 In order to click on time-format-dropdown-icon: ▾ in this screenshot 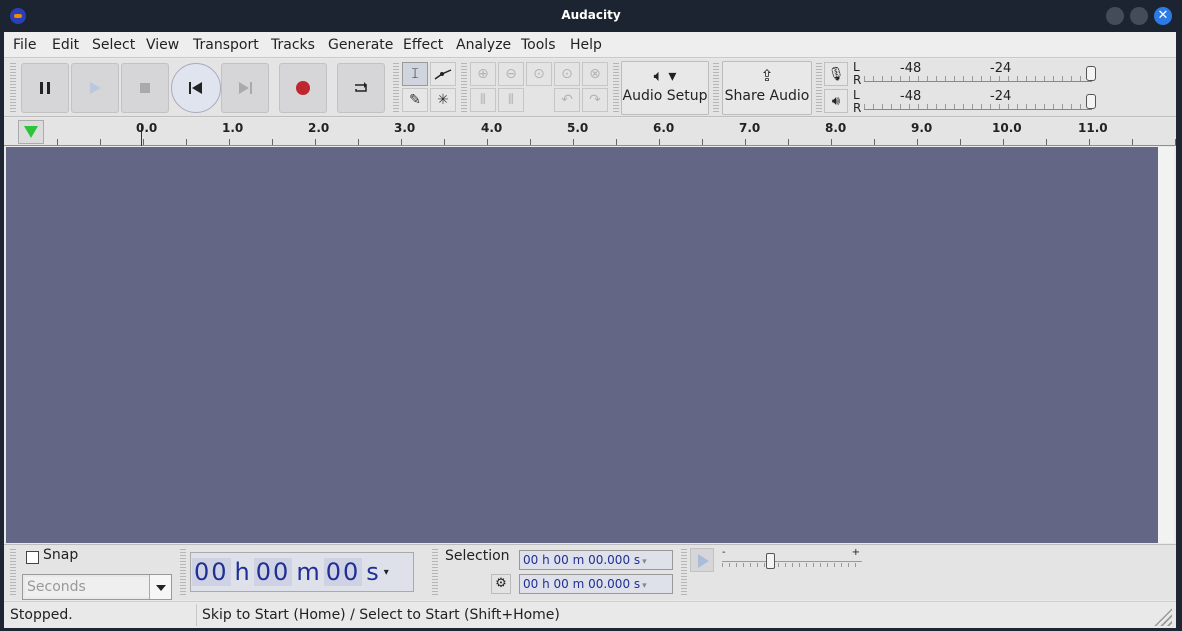, I will do `click(386, 572)`.